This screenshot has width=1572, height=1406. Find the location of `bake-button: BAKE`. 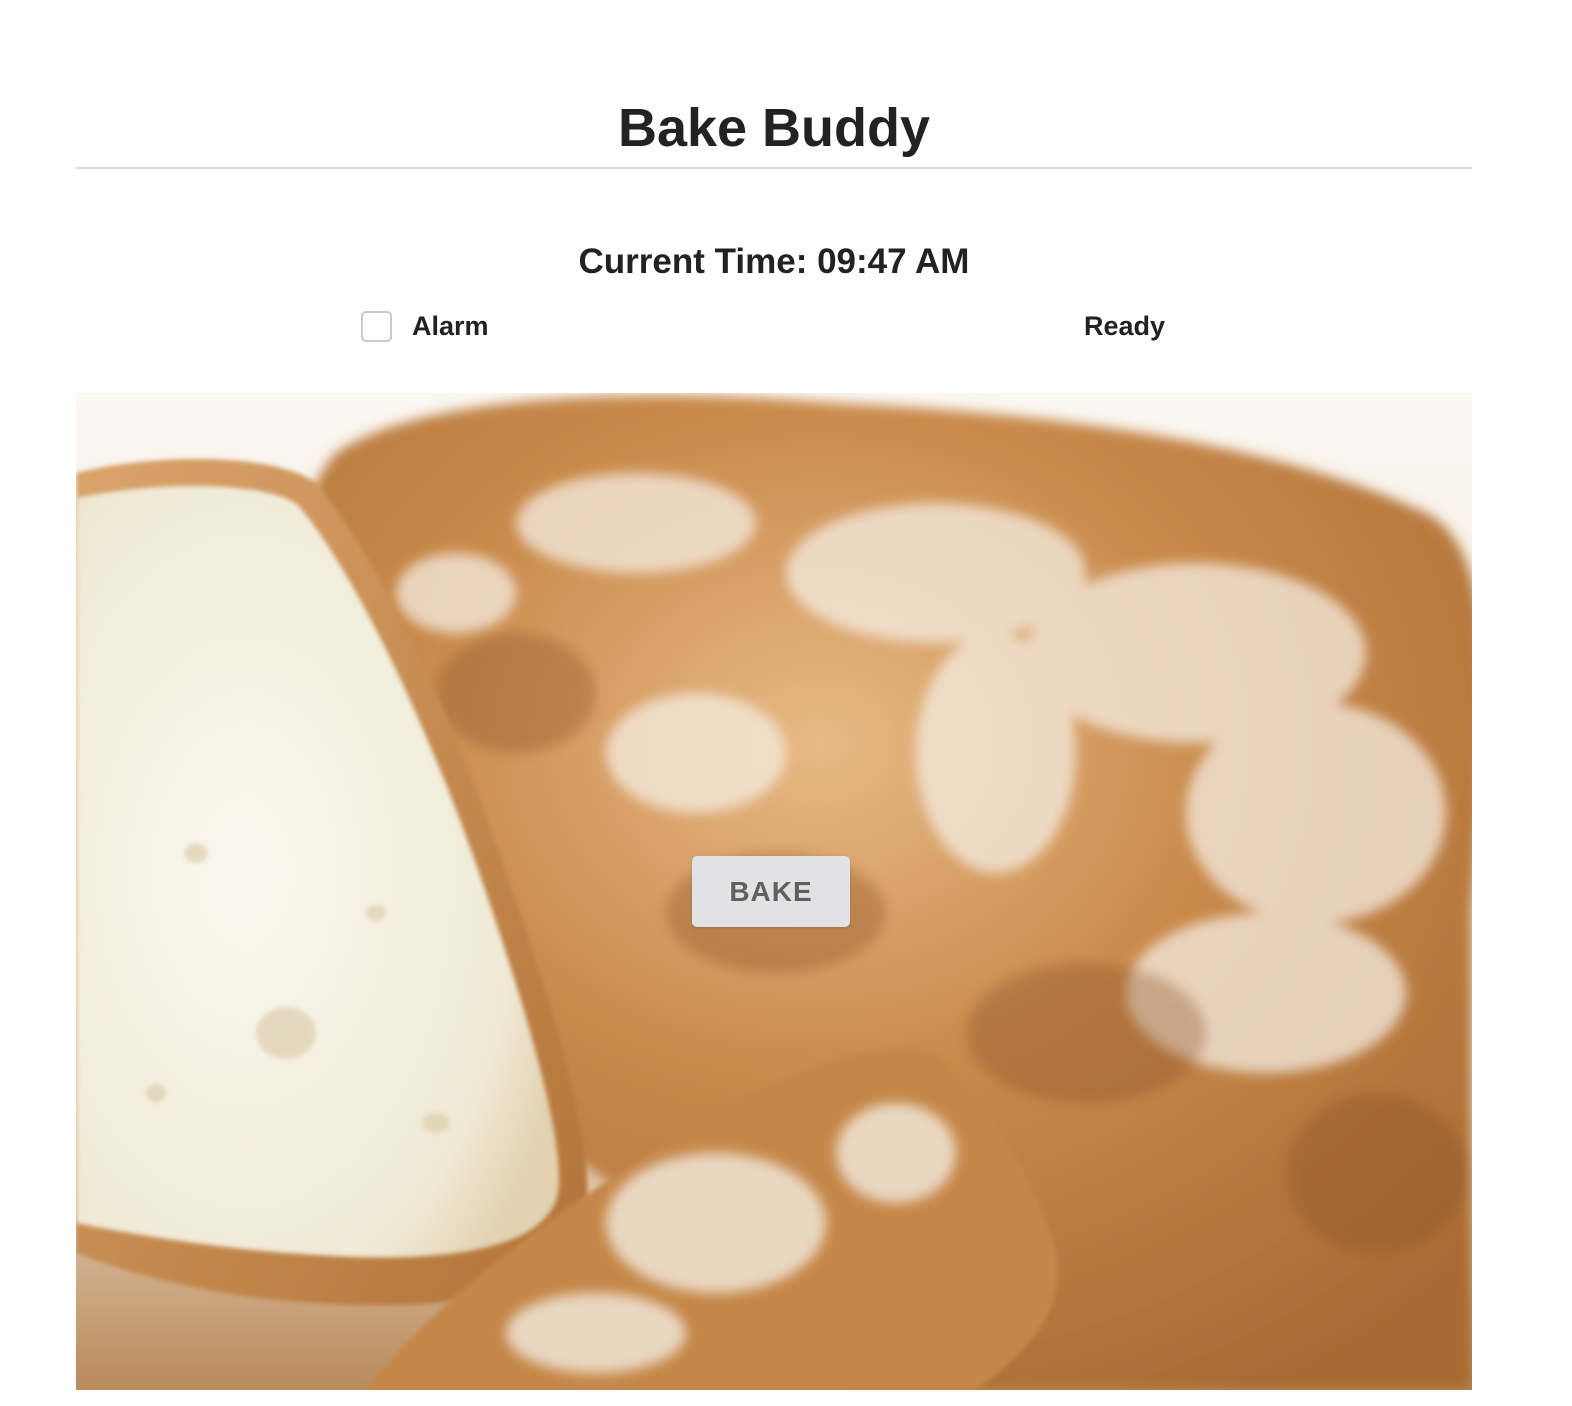

bake-button: BAKE is located at coordinates (771, 891).